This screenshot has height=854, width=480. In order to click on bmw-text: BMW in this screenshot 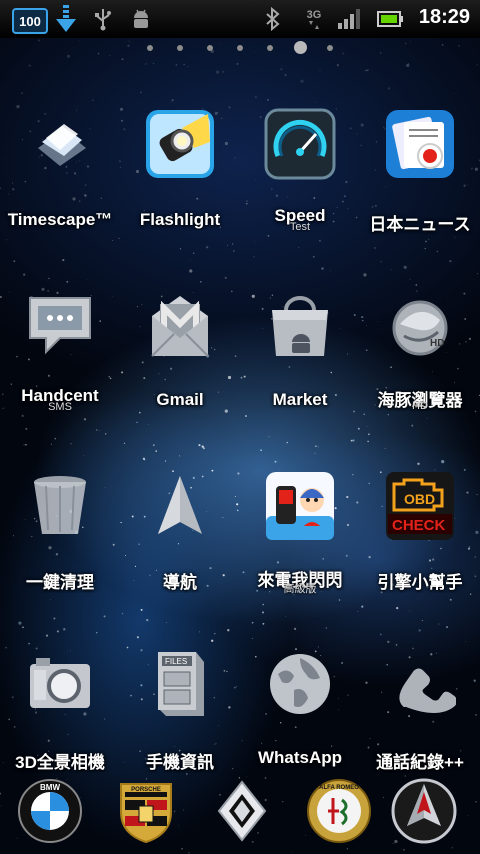, I will do `click(50, 787)`.